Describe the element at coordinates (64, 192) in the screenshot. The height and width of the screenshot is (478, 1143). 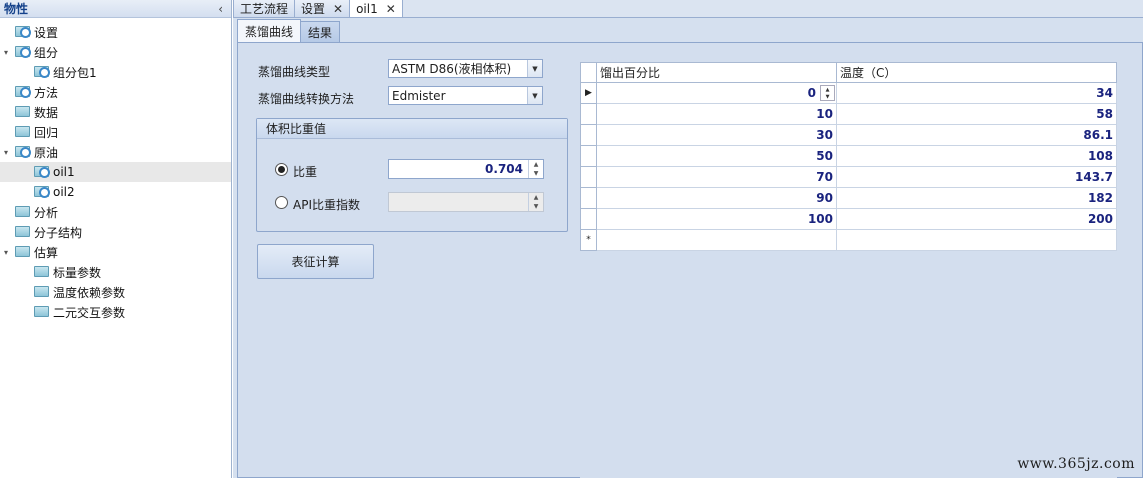
I see `tree-item-label: oil2` at that location.